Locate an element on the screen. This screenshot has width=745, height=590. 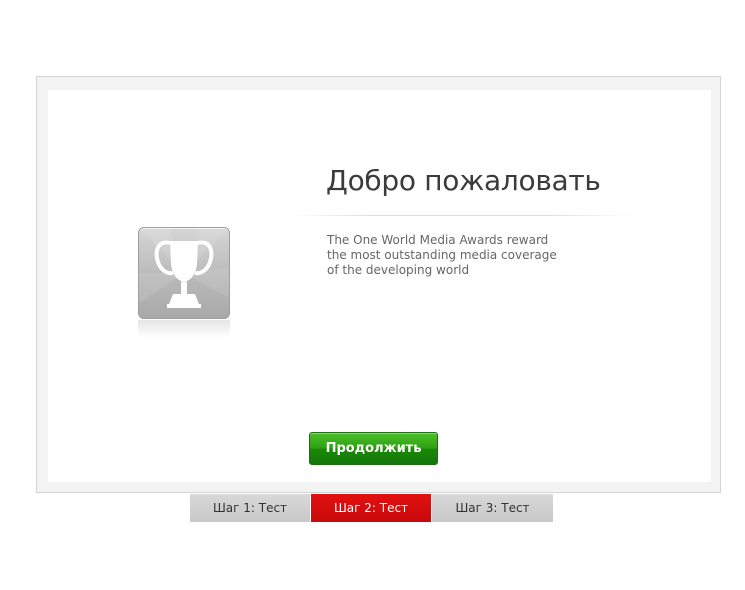
welcome-title: Добро пожаловать is located at coordinates (463, 180).